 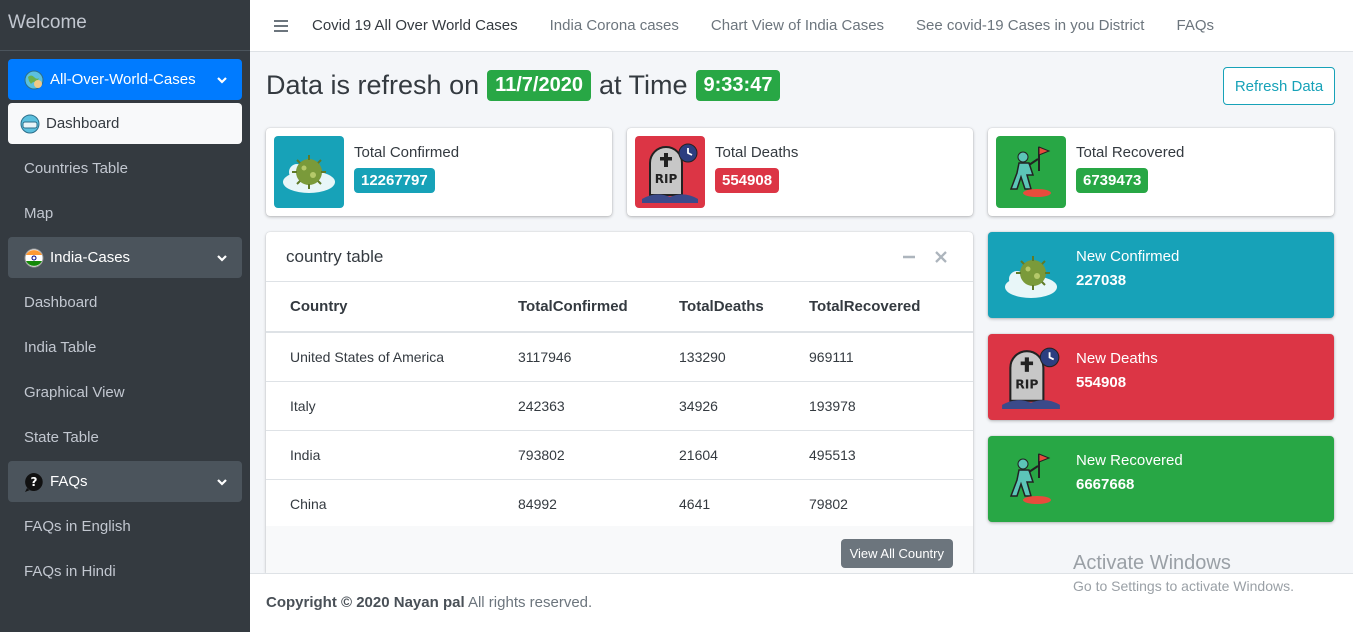 I want to click on heading-prefix: Data is refresh on, so click(x=373, y=85).